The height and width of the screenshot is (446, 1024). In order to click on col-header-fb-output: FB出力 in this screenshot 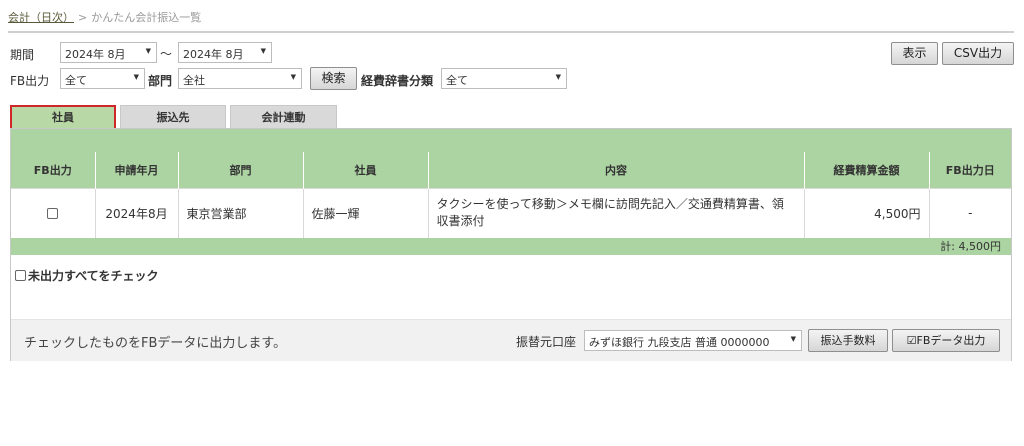, I will do `click(53, 170)`.